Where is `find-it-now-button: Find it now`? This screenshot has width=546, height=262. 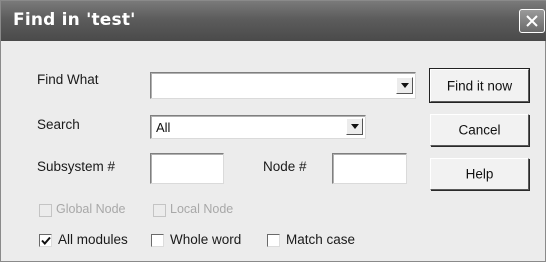 find-it-now-button: Find it now is located at coordinates (479, 85).